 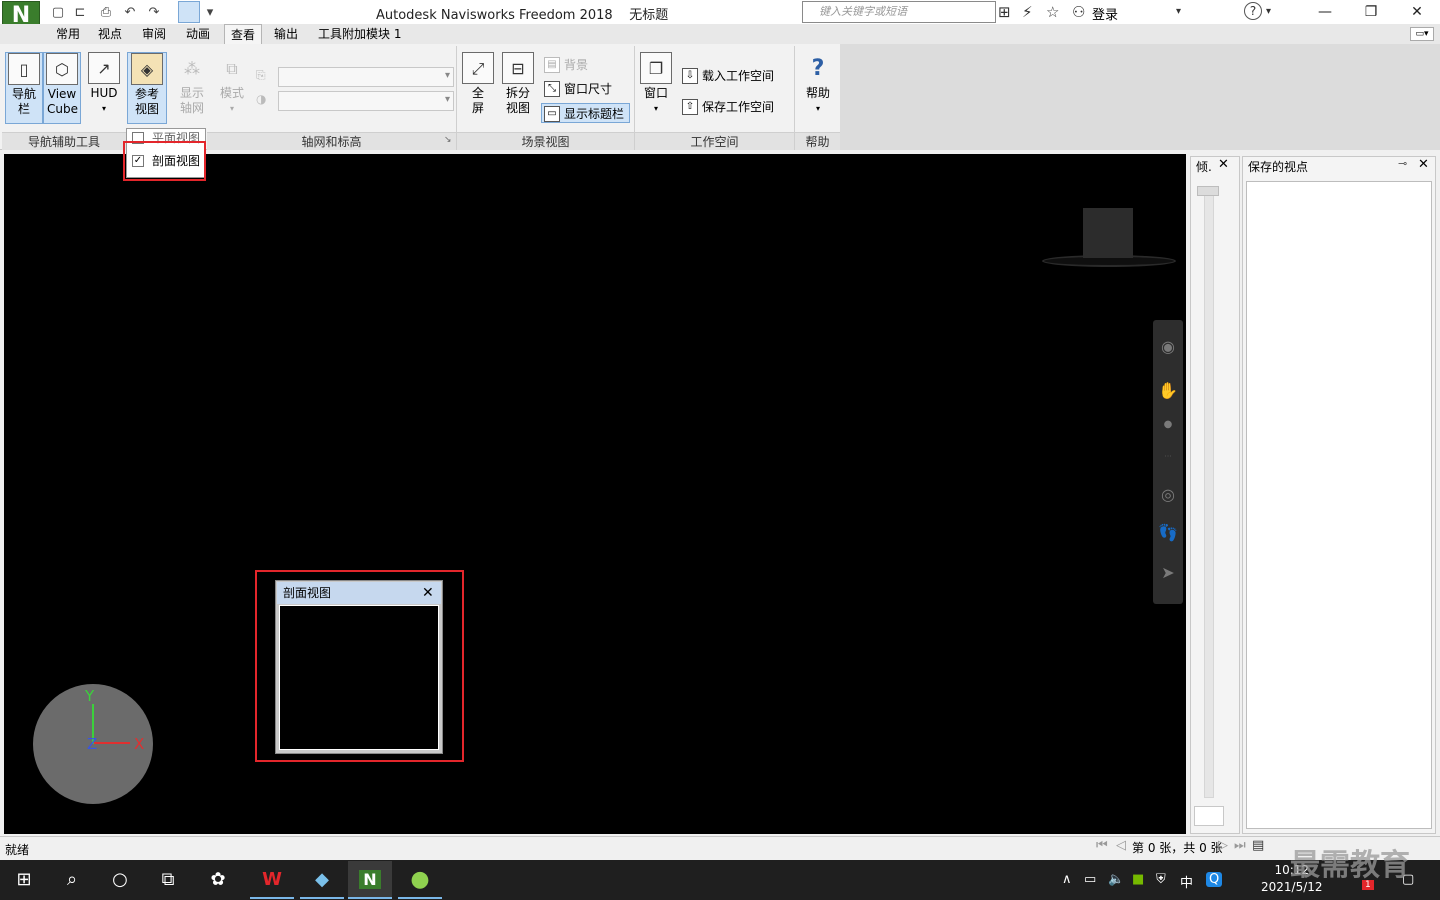 I want to click on network-icon: ▭, so click(x=1090, y=879).